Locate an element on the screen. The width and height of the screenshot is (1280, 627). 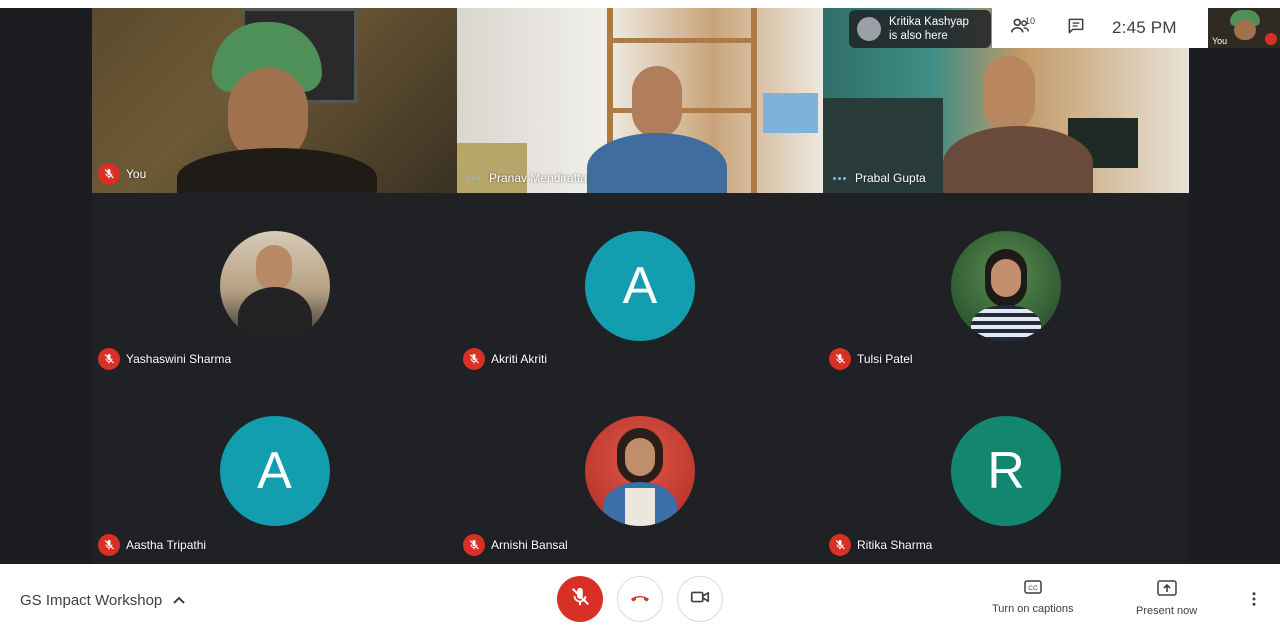
participant-tile-ritika: R Ritika Sharma is located at coordinates (1006, 471).